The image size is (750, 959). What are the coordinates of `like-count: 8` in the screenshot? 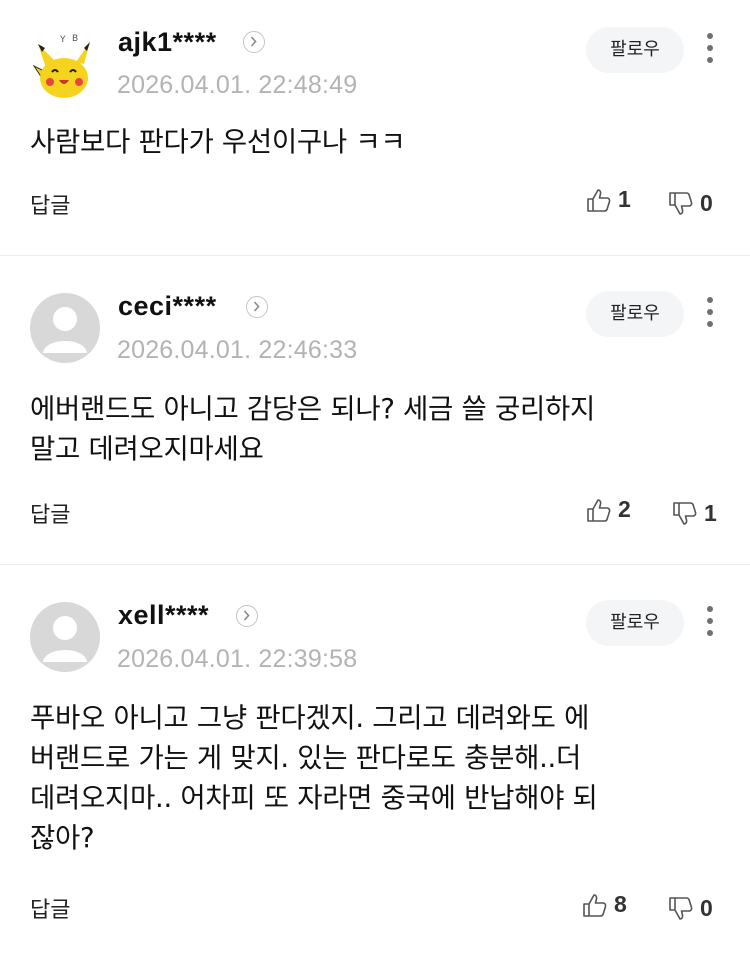 It's located at (620, 904).